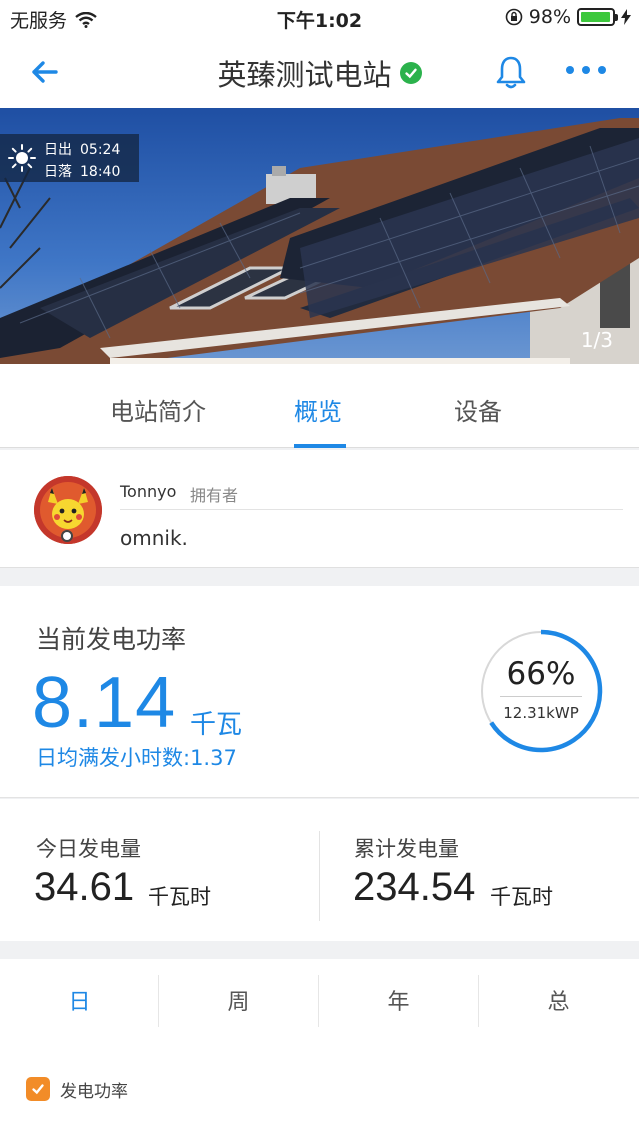 This screenshot has height=1136, width=639. Describe the element at coordinates (154, 538) in the screenshot. I see `owner-description: omnik.` at that location.